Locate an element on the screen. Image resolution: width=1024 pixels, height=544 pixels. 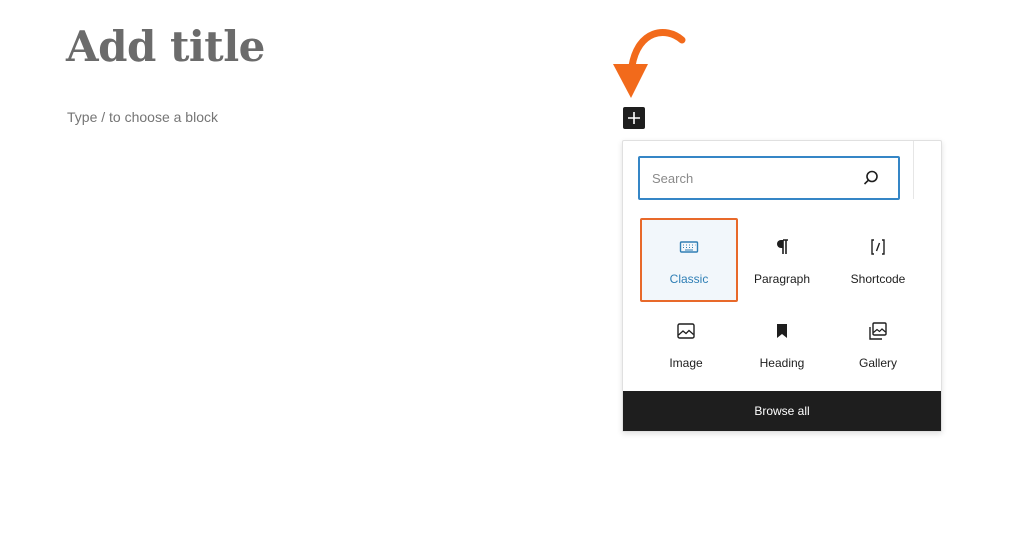
image-icon is located at coordinates (686, 331).